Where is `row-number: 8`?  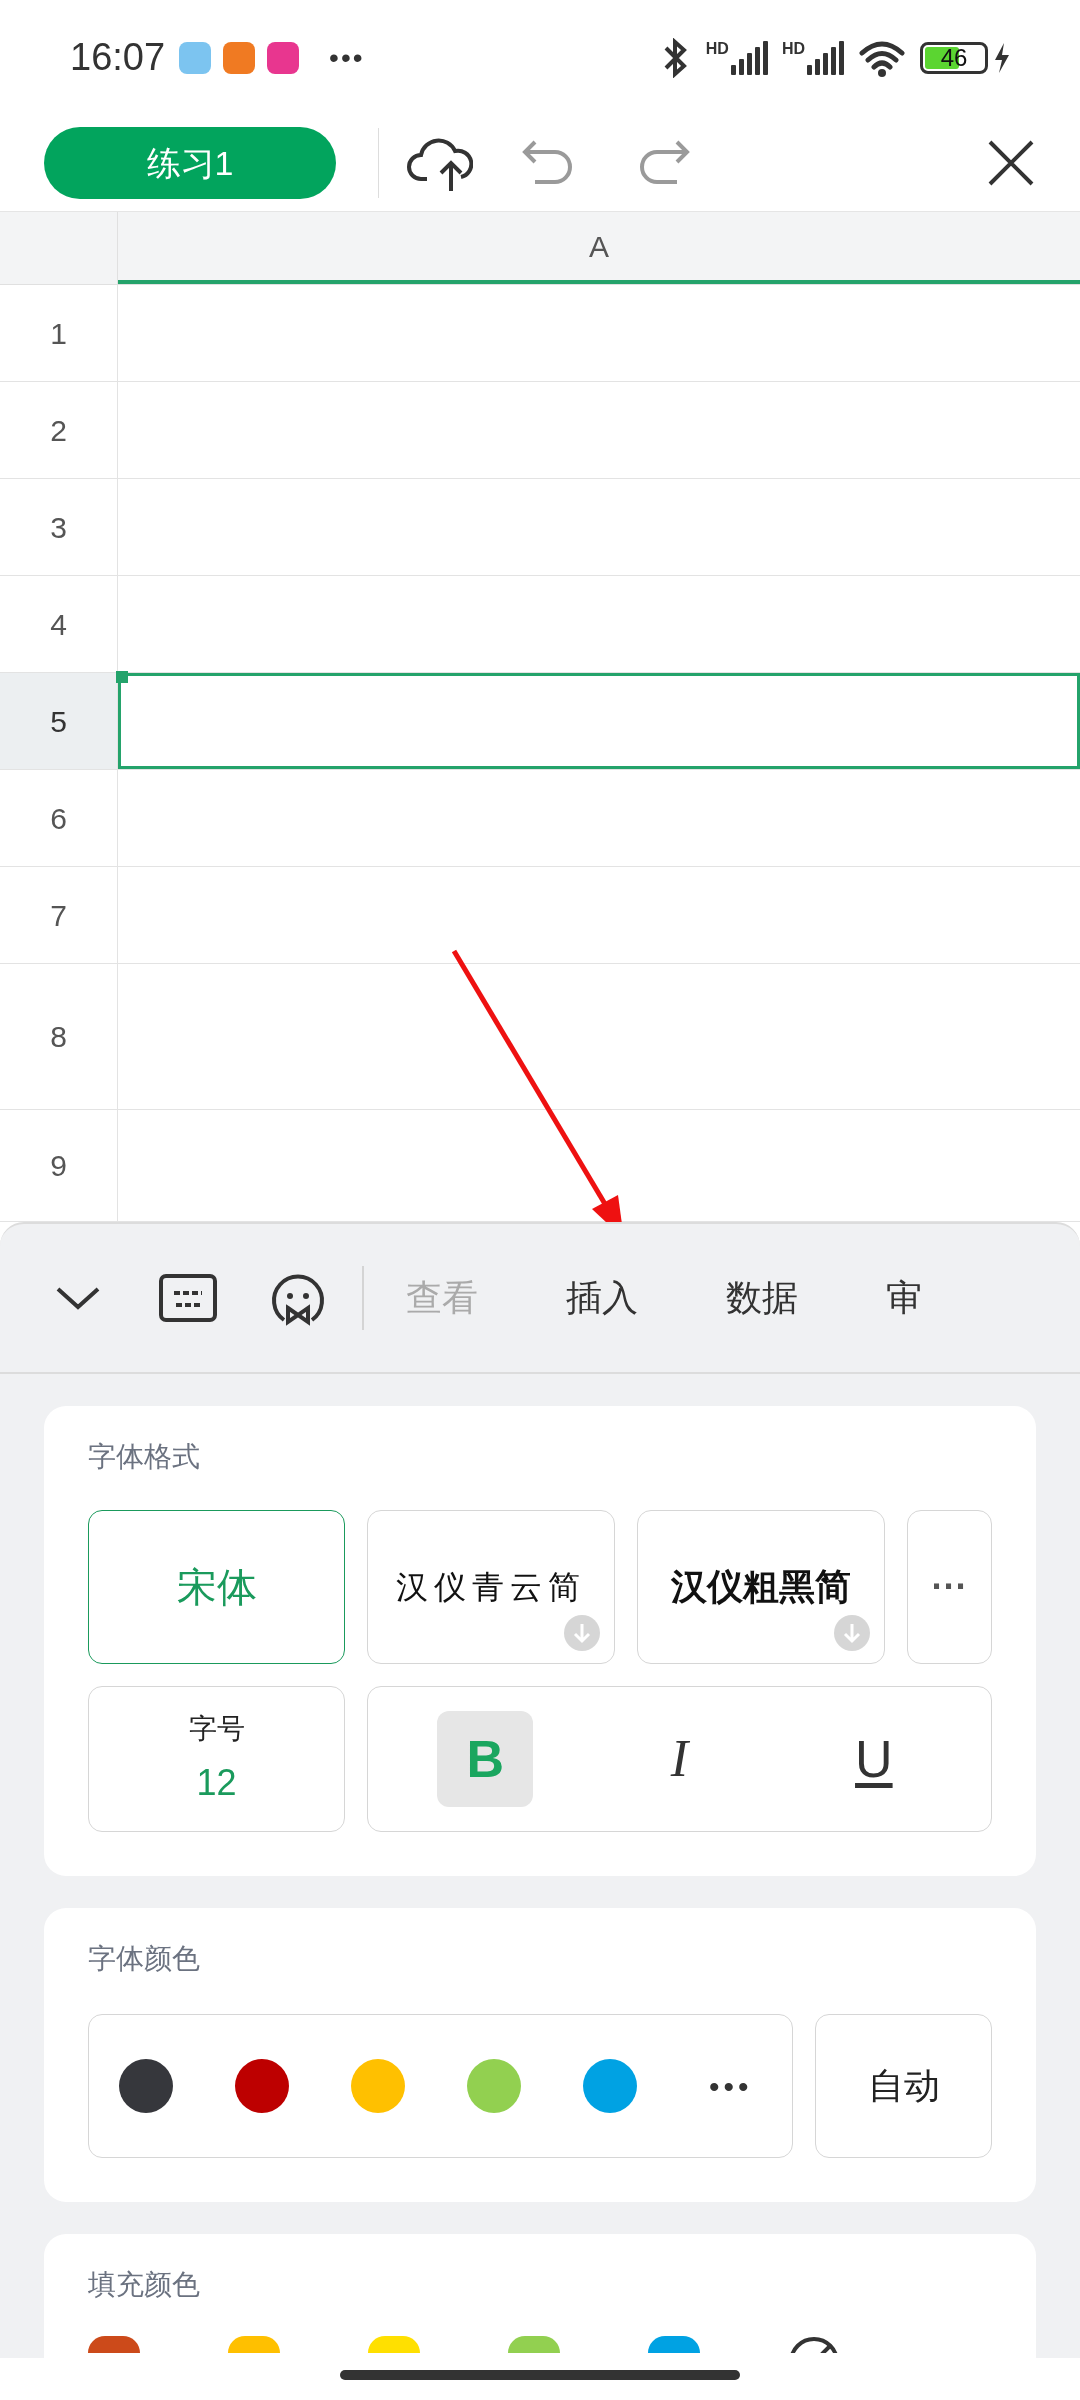
row-number: 8 is located at coordinates (59, 1036).